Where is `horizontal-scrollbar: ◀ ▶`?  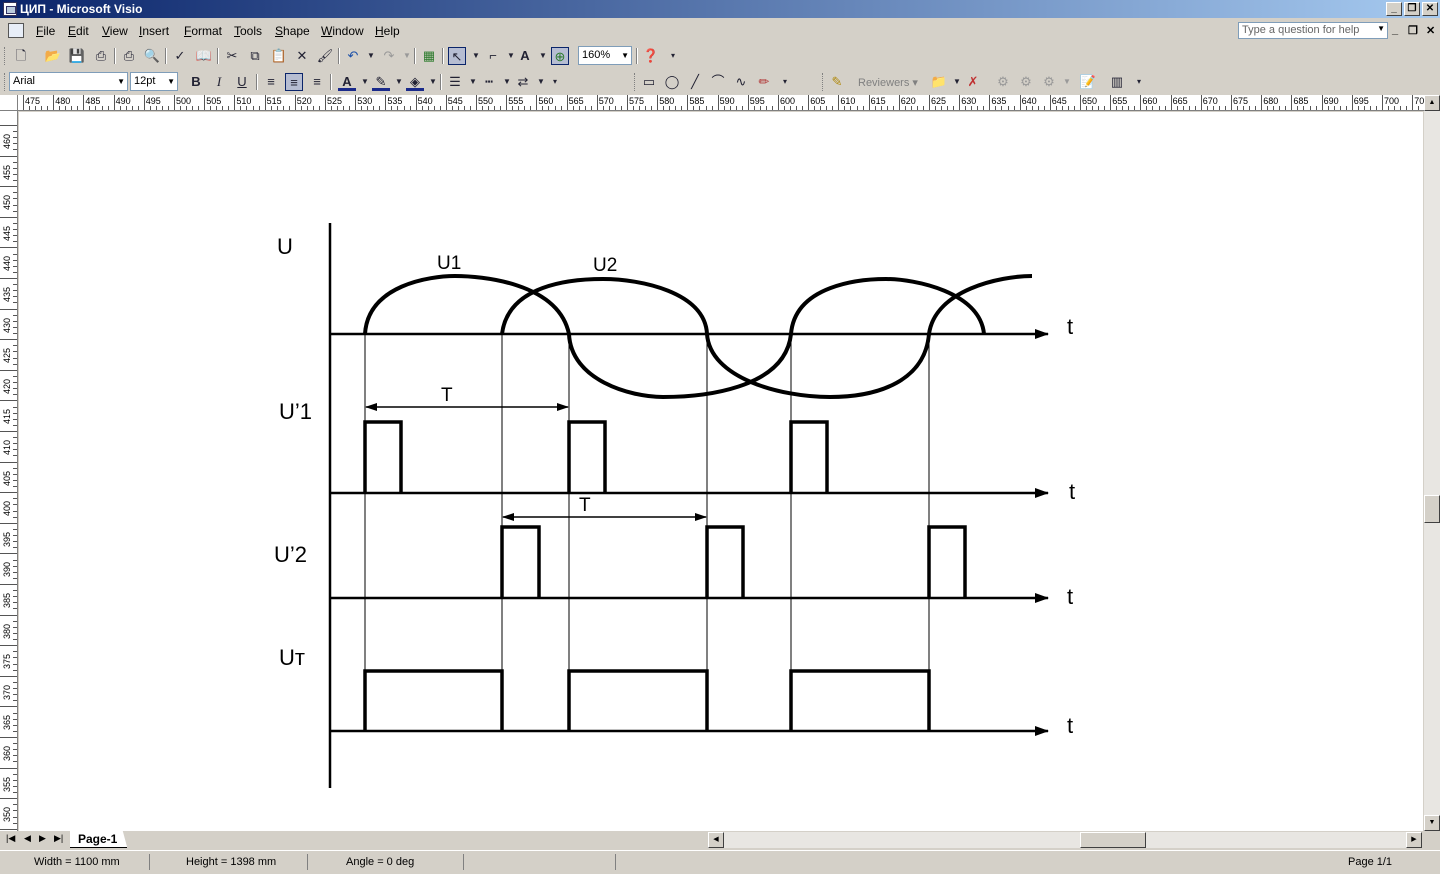
horizontal-scrollbar: ◀ ▶ is located at coordinates (1065, 840).